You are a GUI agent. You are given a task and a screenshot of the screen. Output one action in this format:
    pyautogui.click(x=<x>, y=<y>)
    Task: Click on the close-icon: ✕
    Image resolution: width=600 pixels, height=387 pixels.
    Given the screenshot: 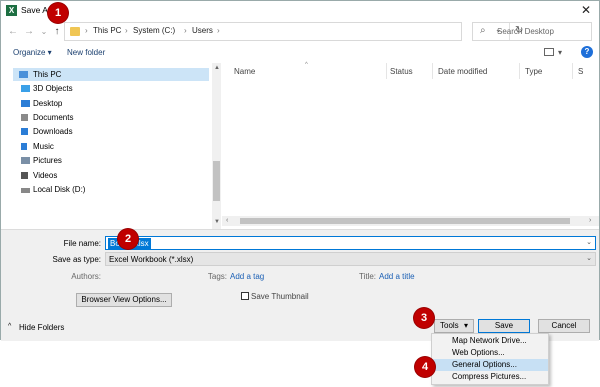 What is the action you would take?
    pyautogui.click(x=586, y=10)
    